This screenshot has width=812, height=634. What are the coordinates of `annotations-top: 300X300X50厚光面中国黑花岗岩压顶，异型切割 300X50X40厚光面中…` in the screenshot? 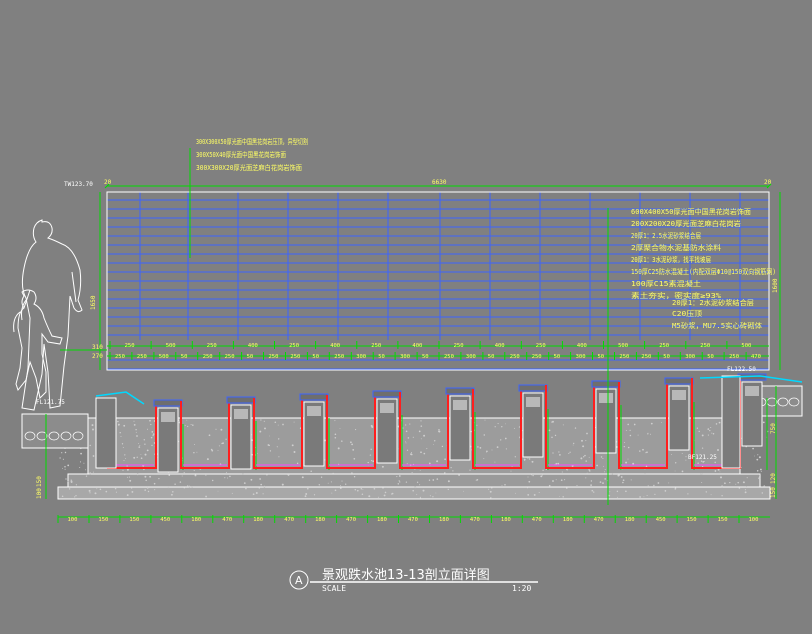 It's located at (252, 154).